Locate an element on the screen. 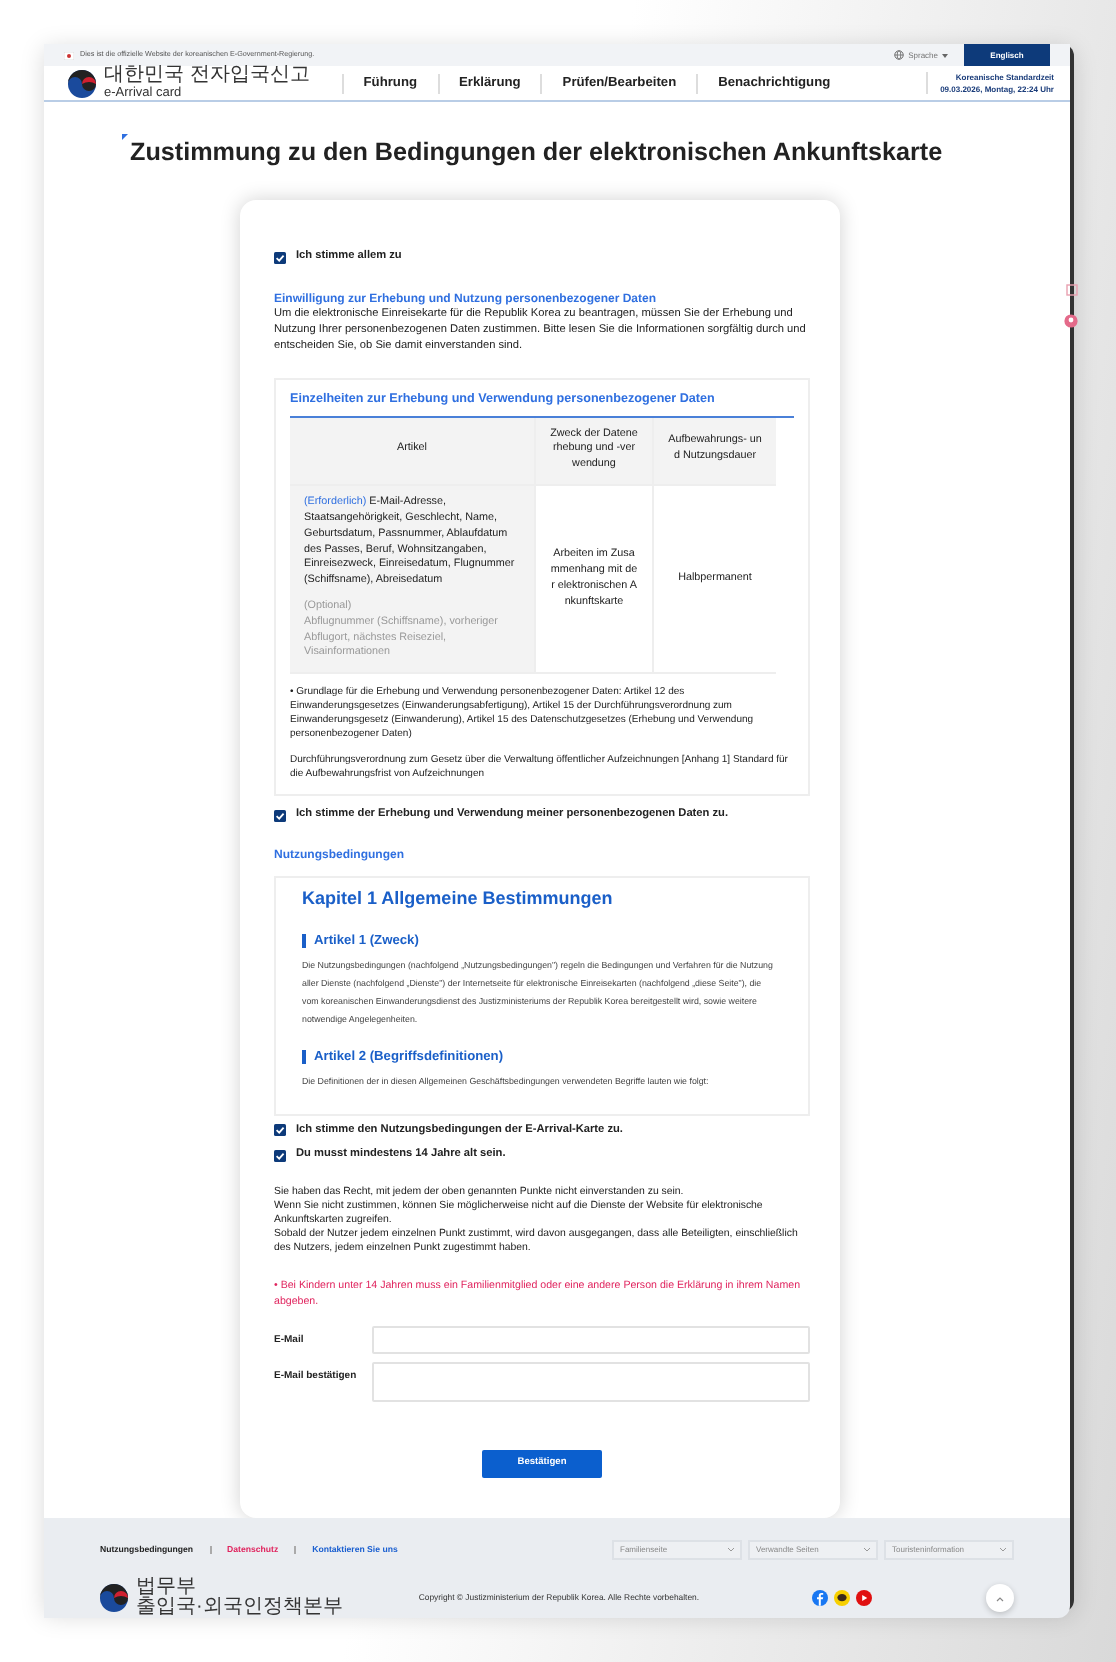 Image resolution: width=1116 pixels, height=1662 pixels. title-mark-icon is located at coordinates (124, 138).